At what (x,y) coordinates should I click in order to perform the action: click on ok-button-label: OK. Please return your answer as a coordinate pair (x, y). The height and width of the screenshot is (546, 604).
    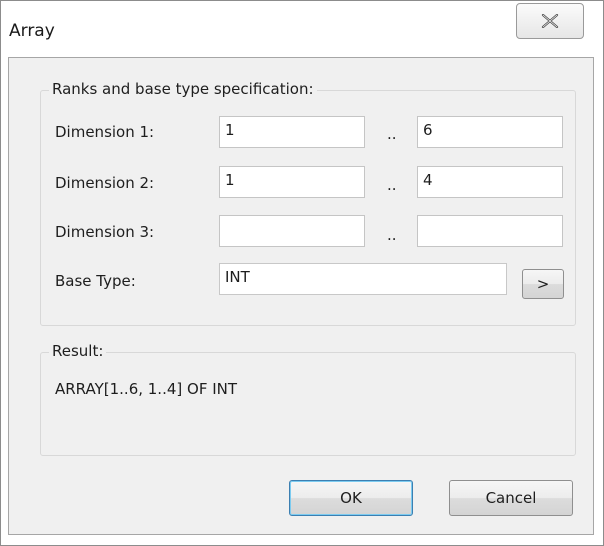
    Looking at the image, I should click on (351, 498).